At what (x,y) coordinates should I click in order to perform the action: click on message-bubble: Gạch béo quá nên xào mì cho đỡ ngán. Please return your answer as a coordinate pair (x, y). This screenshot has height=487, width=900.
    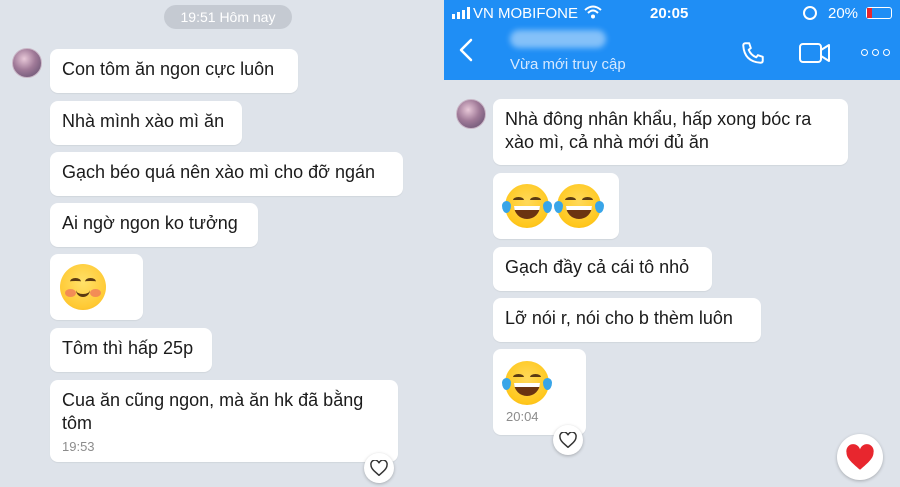
    Looking at the image, I should click on (226, 174).